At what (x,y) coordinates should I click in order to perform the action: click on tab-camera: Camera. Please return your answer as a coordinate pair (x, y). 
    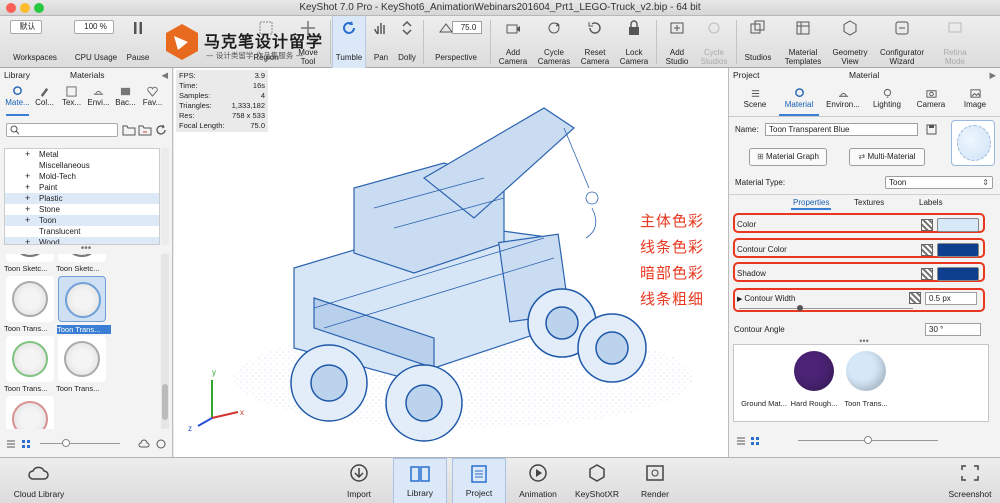
    Looking at the image, I should click on (931, 100).